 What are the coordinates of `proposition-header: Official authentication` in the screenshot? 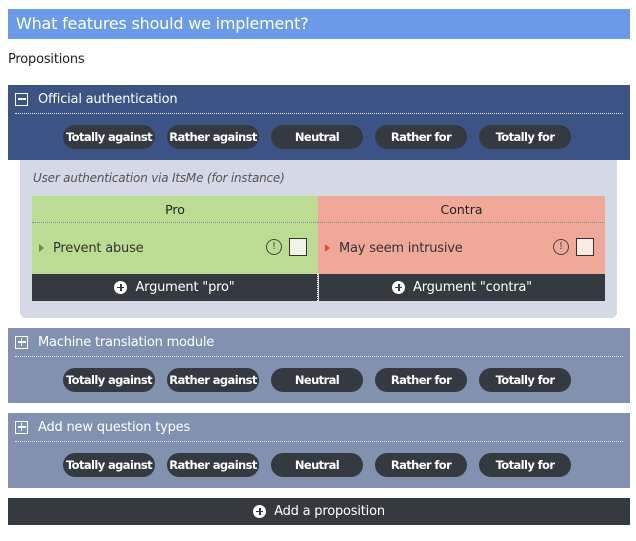 It's located at (319, 99).